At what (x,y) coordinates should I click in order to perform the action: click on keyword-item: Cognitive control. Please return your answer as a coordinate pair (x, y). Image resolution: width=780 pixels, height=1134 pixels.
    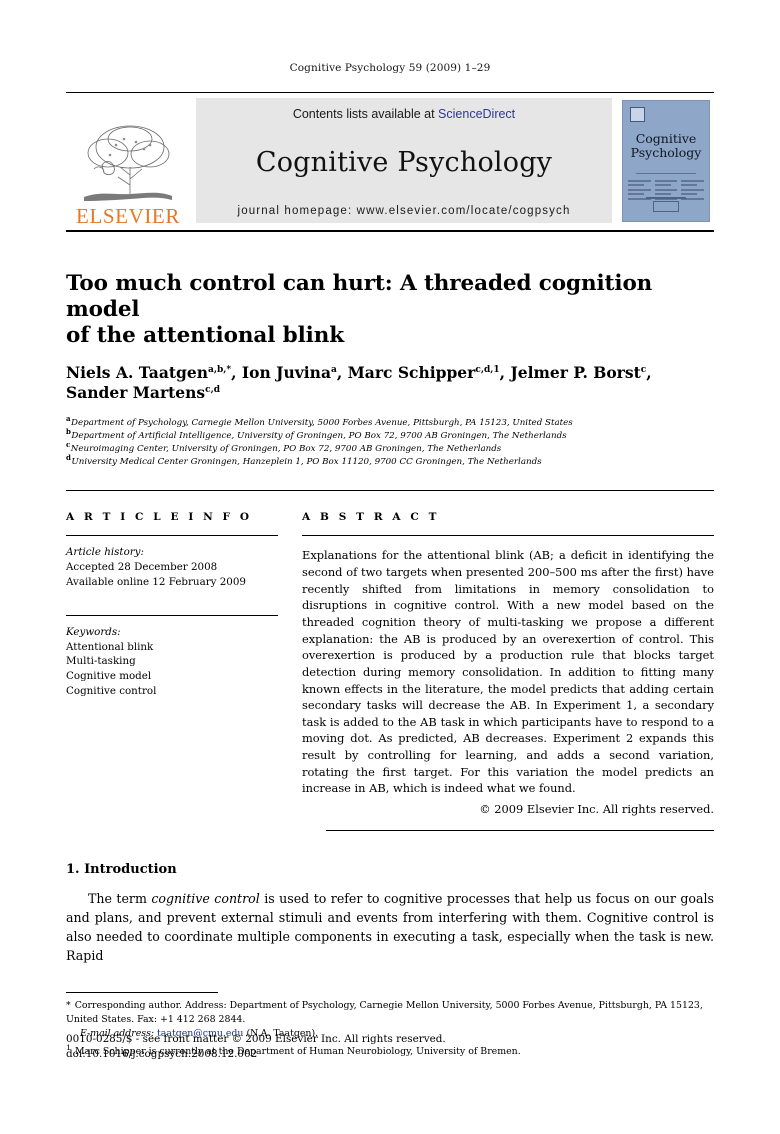
    Looking at the image, I should click on (111, 690).